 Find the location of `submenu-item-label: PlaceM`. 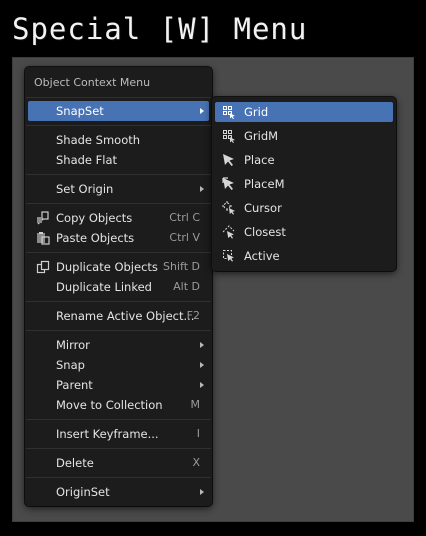

submenu-item-label: PlaceM is located at coordinates (264, 184).